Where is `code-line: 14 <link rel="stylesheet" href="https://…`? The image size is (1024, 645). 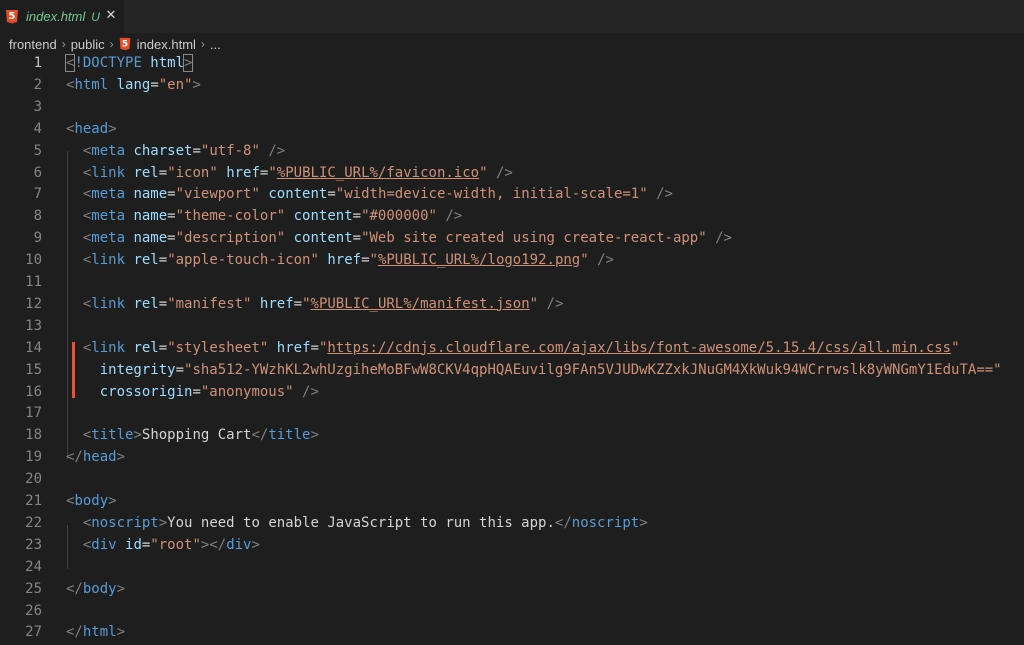
code-line: 14 <link rel="stylesheet" href="https://… is located at coordinates (512, 348).